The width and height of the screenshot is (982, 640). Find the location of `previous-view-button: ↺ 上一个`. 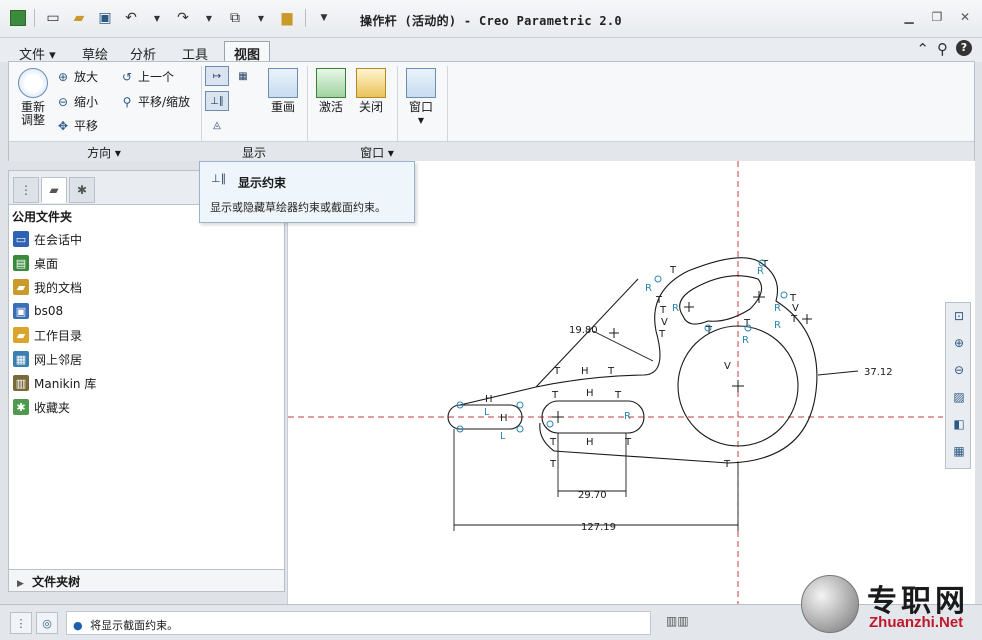

previous-view-button: ↺ 上一个 is located at coordinates (146, 76).